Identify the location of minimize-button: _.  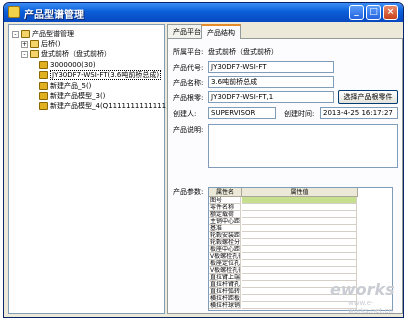
(356, 12).